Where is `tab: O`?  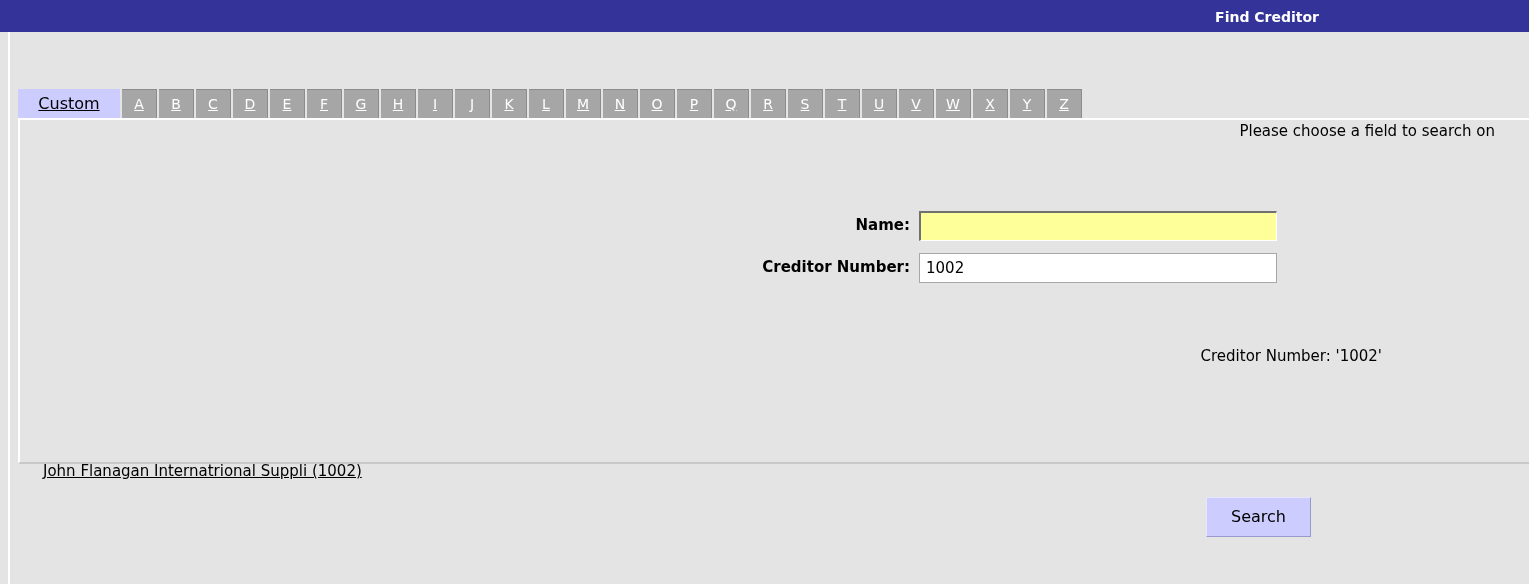
tab: O is located at coordinates (657, 103).